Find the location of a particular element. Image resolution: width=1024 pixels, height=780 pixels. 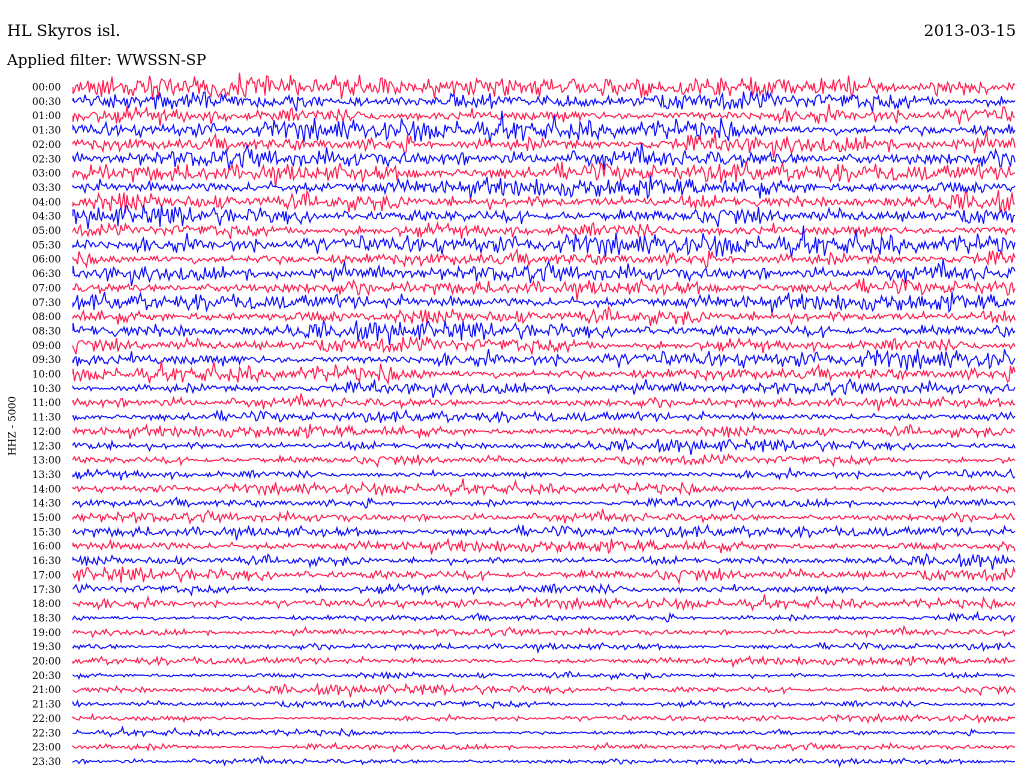

row-time-label: 23:00 is located at coordinates (46, 748).